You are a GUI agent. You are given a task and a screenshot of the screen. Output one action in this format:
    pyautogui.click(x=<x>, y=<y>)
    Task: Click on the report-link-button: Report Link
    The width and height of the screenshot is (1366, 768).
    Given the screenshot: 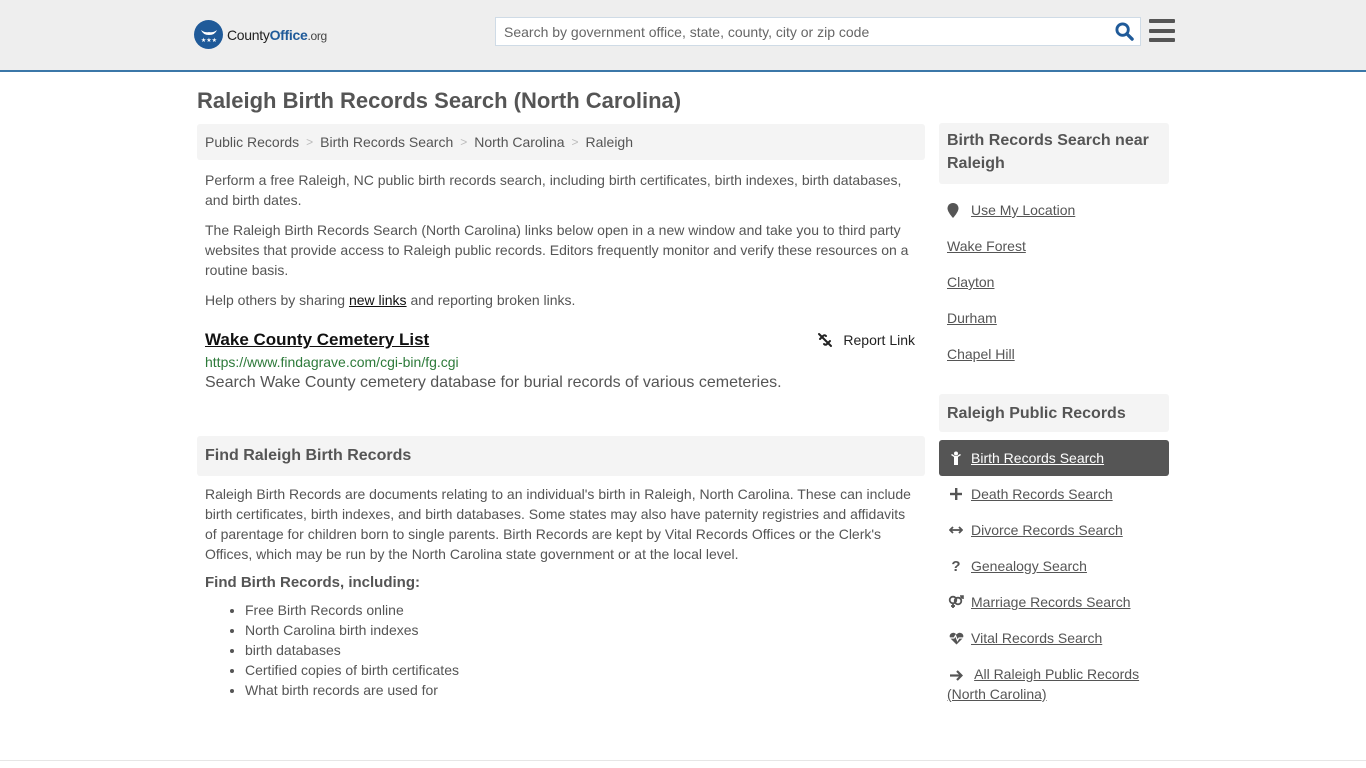 What is the action you would take?
    pyautogui.click(x=866, y=340)
    